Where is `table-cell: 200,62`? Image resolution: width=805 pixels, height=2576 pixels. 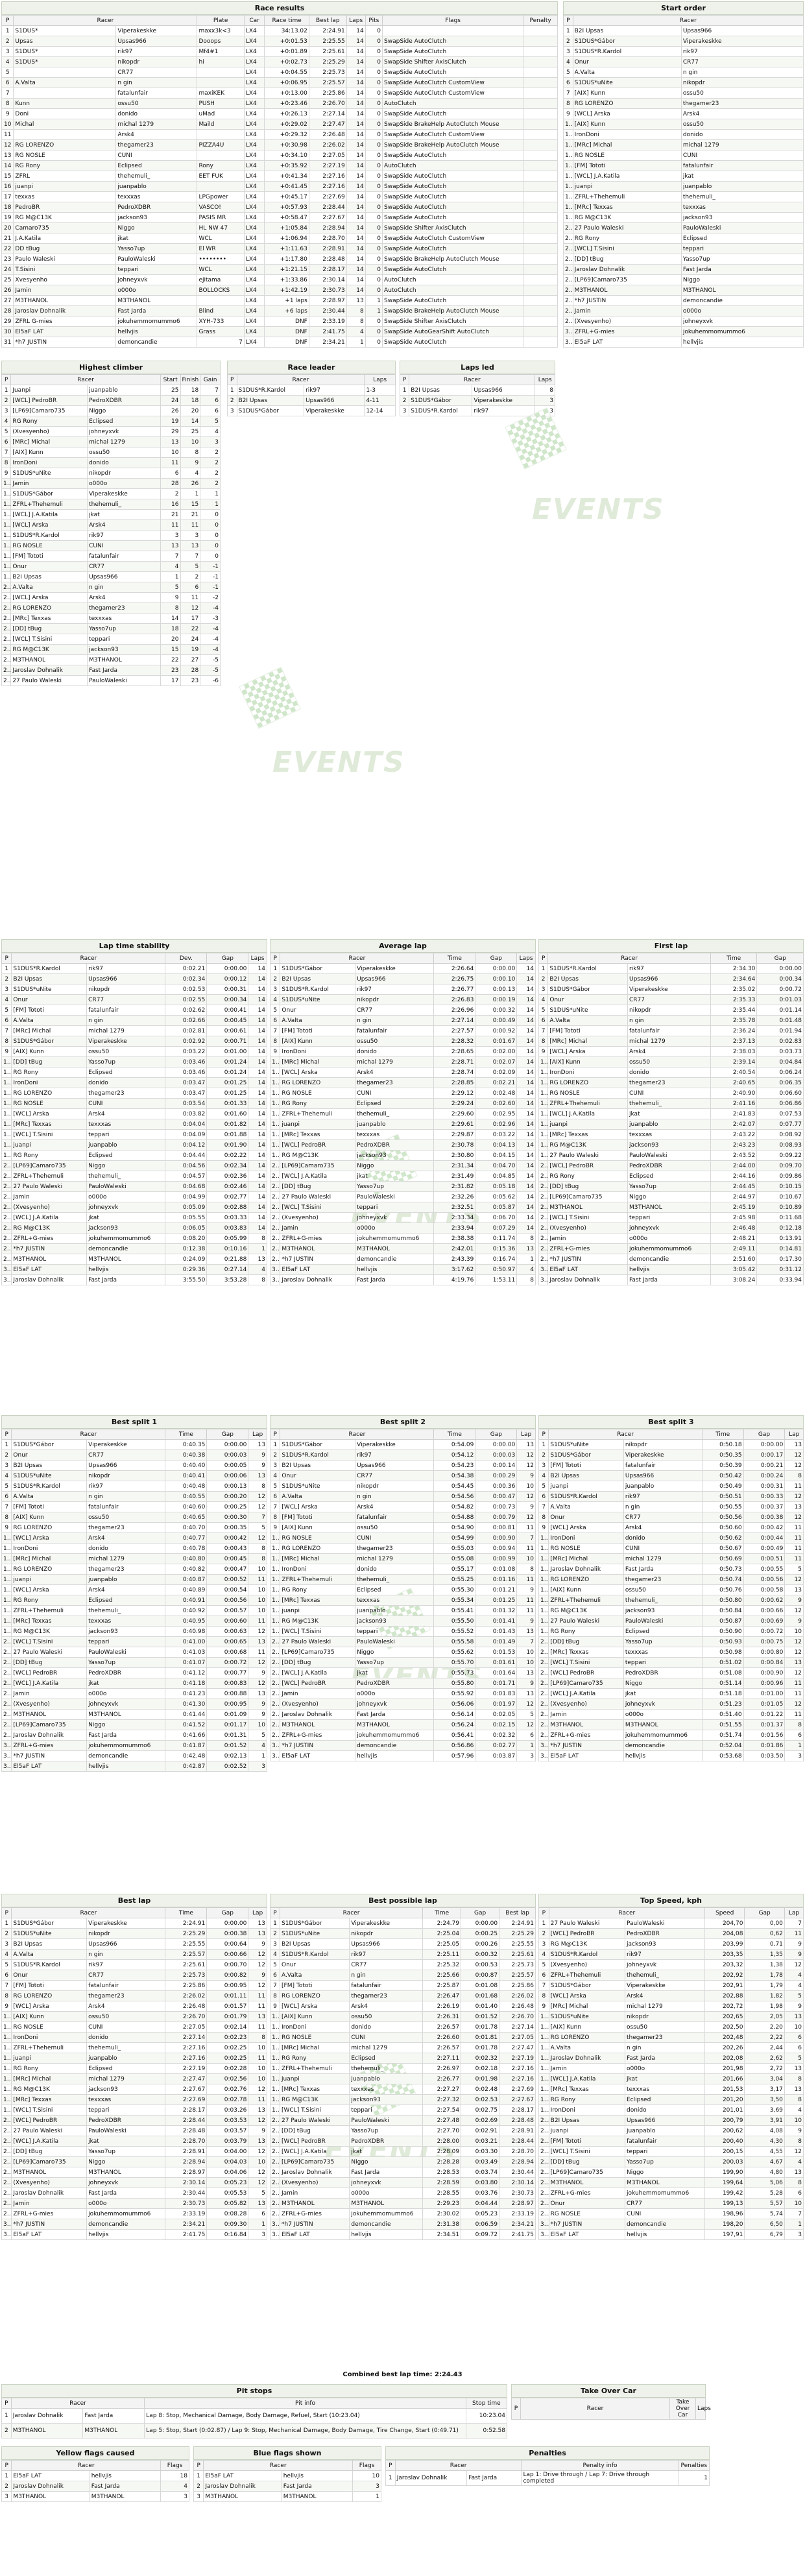
table-cell: 200,62 is located at coordinates (725, 2130).